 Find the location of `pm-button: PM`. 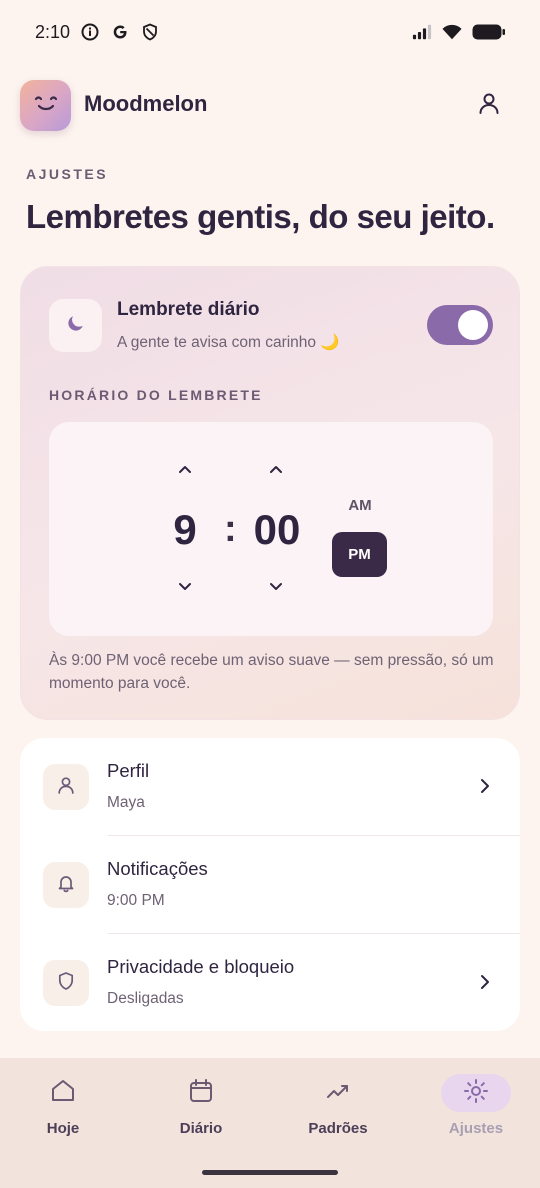

pm-button: PM is located at coordinates (359, 554).